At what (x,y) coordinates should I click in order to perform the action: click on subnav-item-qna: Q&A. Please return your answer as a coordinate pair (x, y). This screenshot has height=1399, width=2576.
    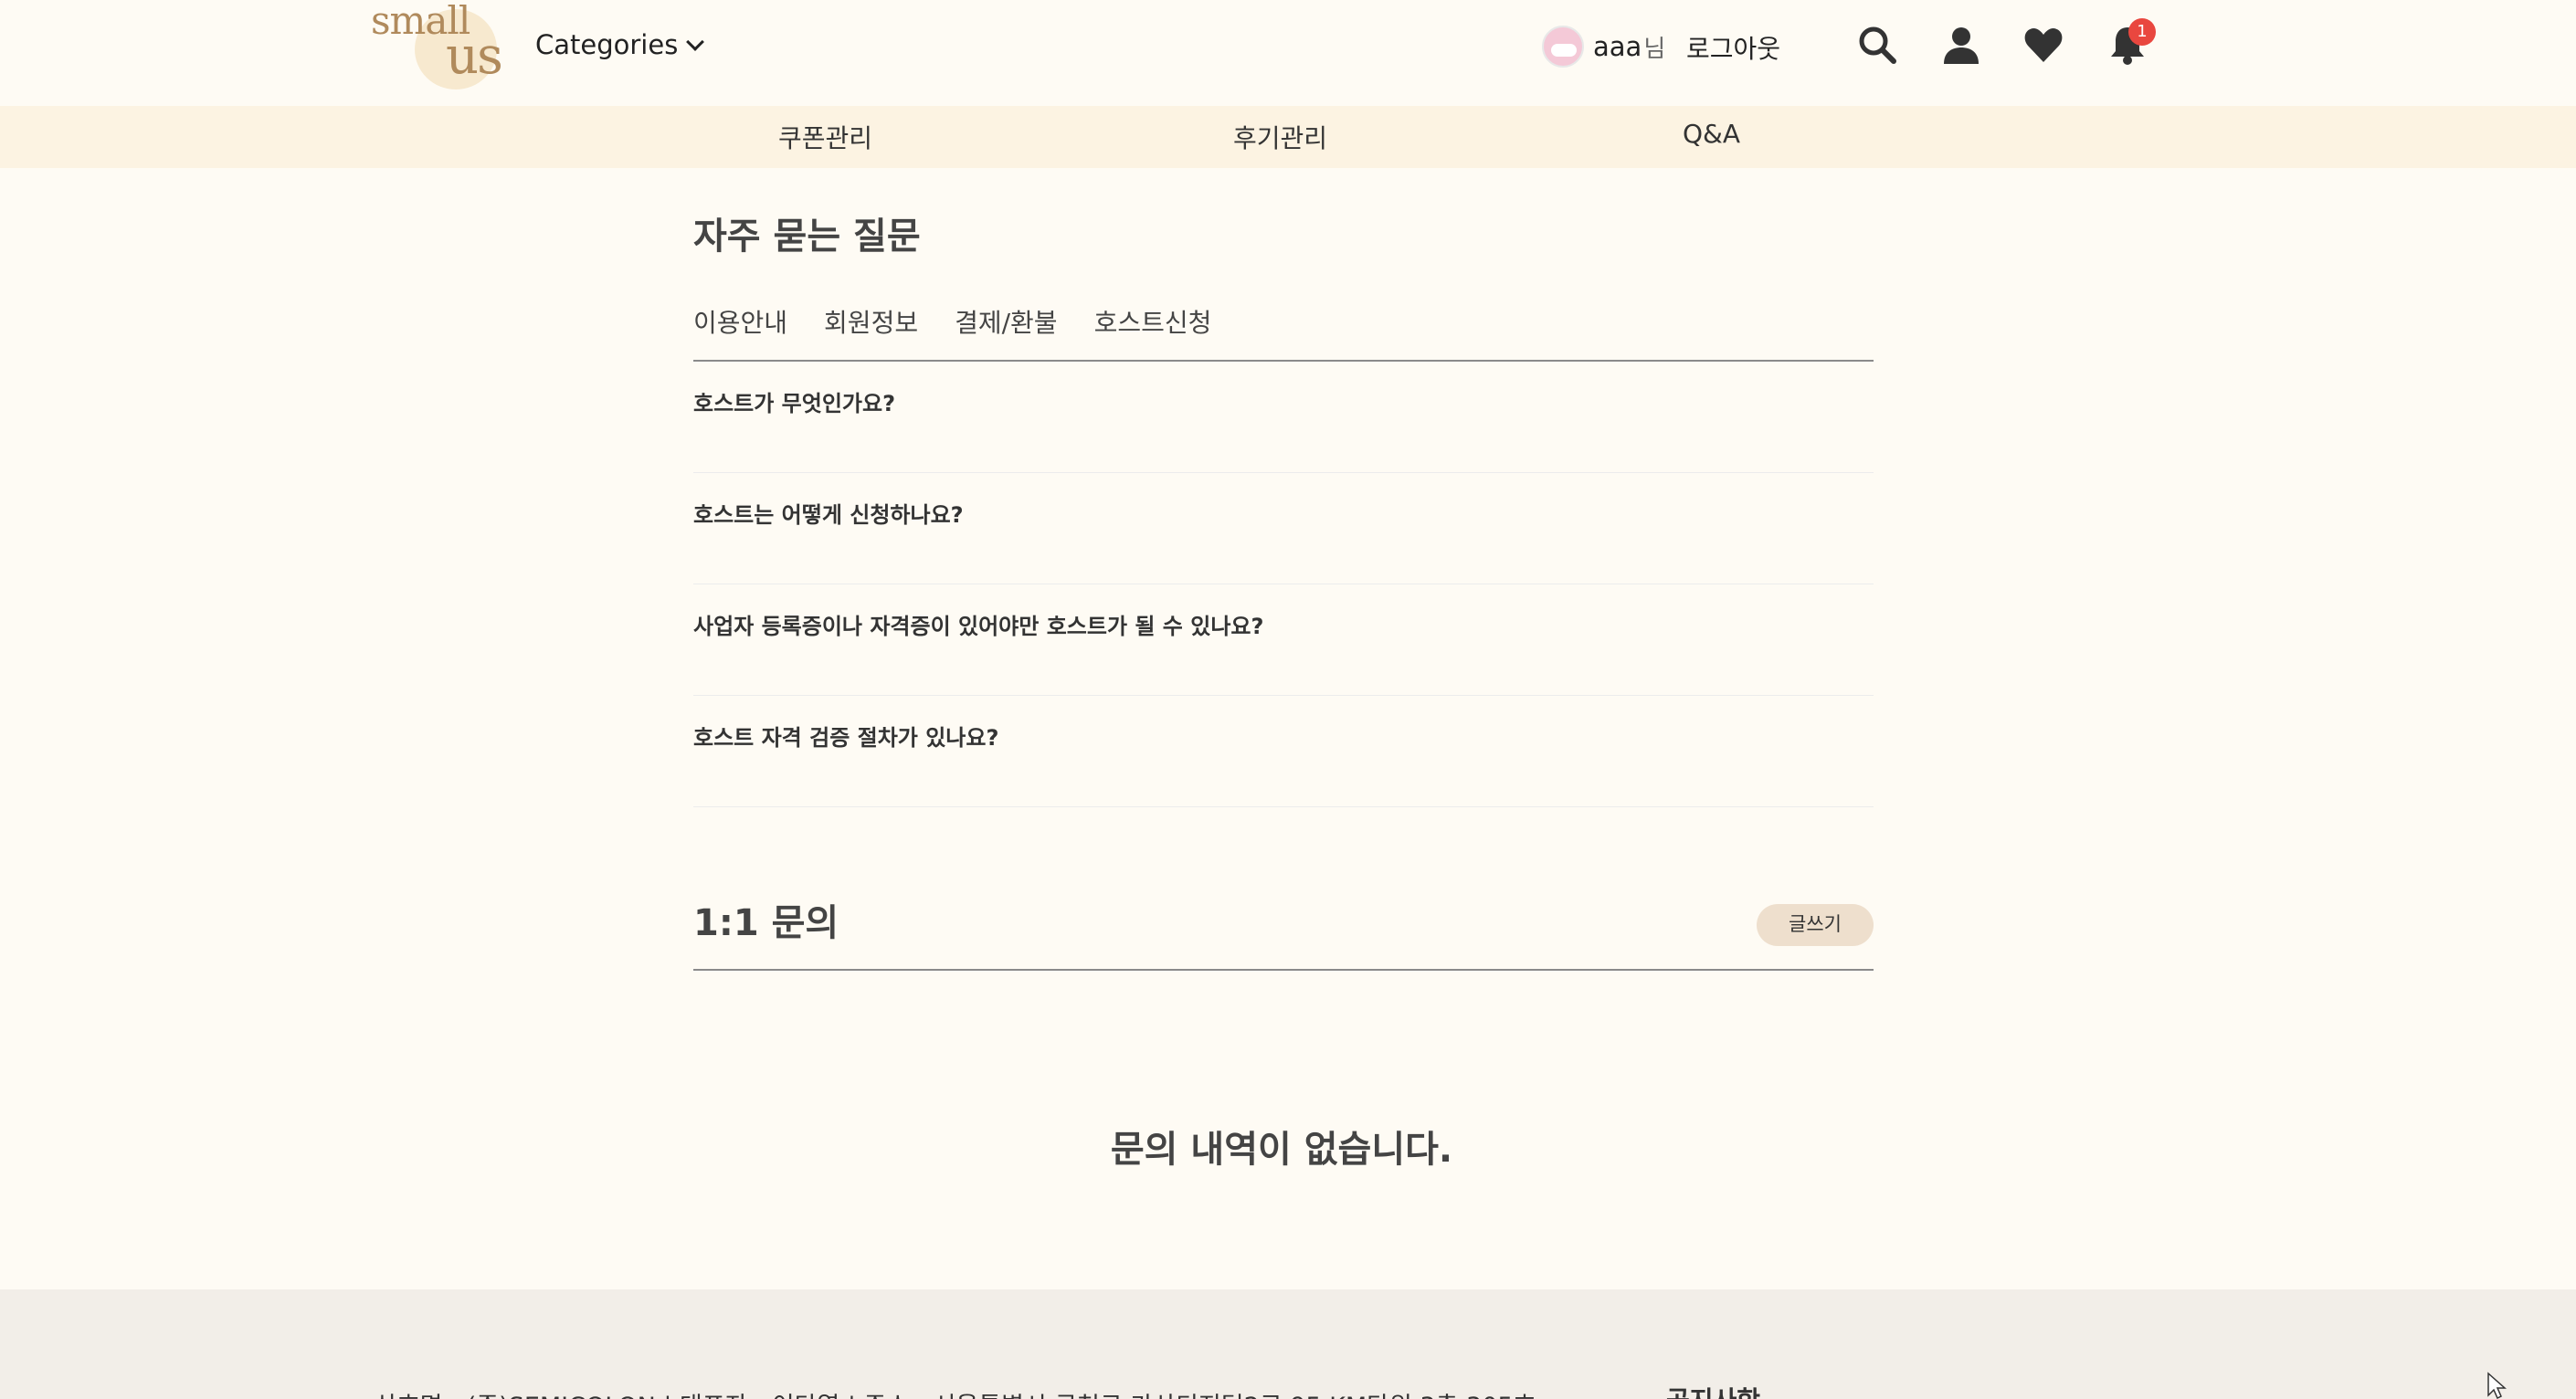
    Looking at the image, I should click on (1711, 134).